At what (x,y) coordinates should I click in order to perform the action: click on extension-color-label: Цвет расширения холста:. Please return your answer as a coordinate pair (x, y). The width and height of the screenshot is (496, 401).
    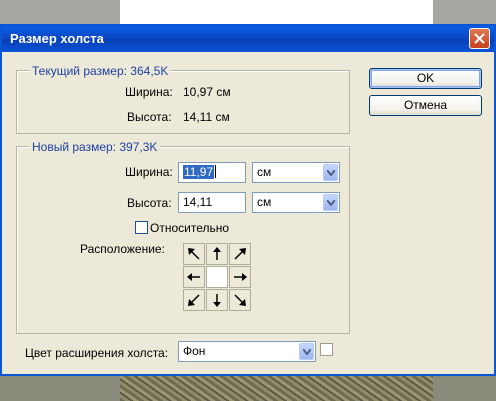
    Looking at the image, I should click on (97, 353).